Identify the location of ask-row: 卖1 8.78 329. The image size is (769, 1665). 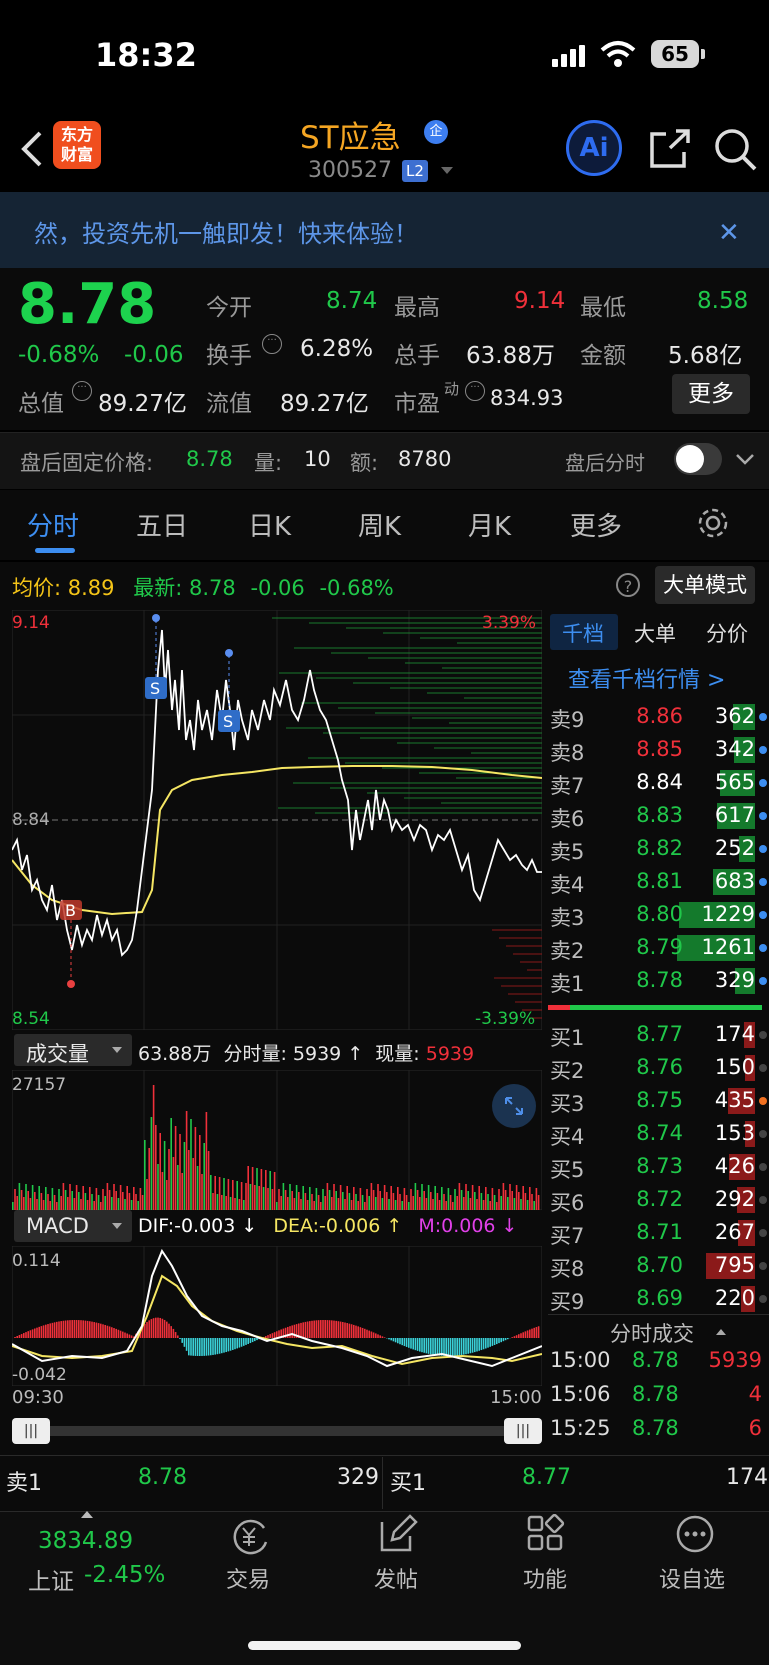
(658, 980).